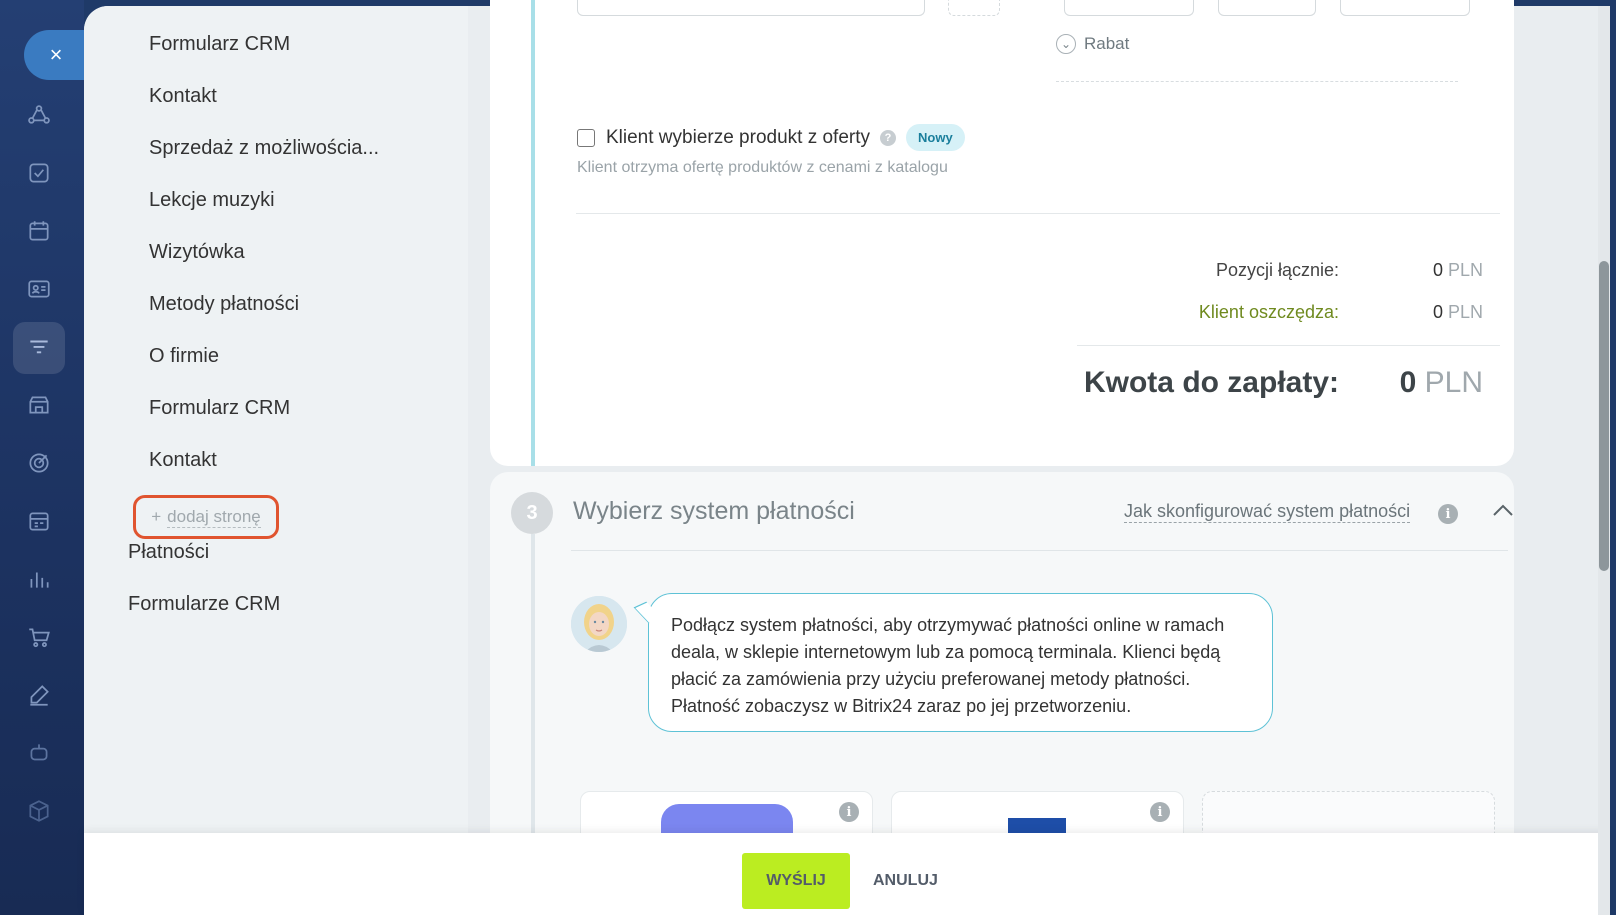  Describe the element at coordinates (39, 289) in the screenshot. I see `contacts-card-icon` at that location.